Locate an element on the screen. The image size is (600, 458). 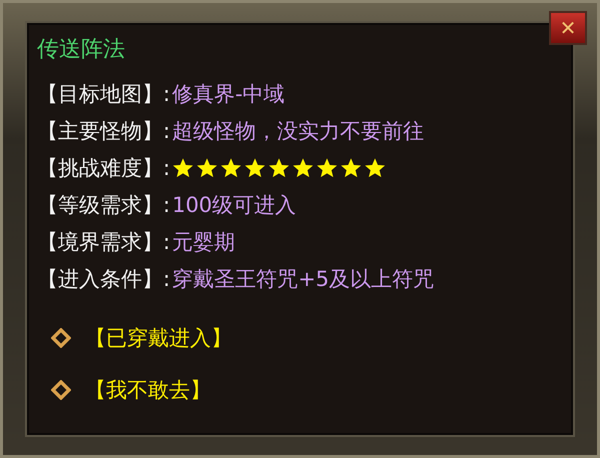
close-button: ✕ is located at coordinates (568, 28).